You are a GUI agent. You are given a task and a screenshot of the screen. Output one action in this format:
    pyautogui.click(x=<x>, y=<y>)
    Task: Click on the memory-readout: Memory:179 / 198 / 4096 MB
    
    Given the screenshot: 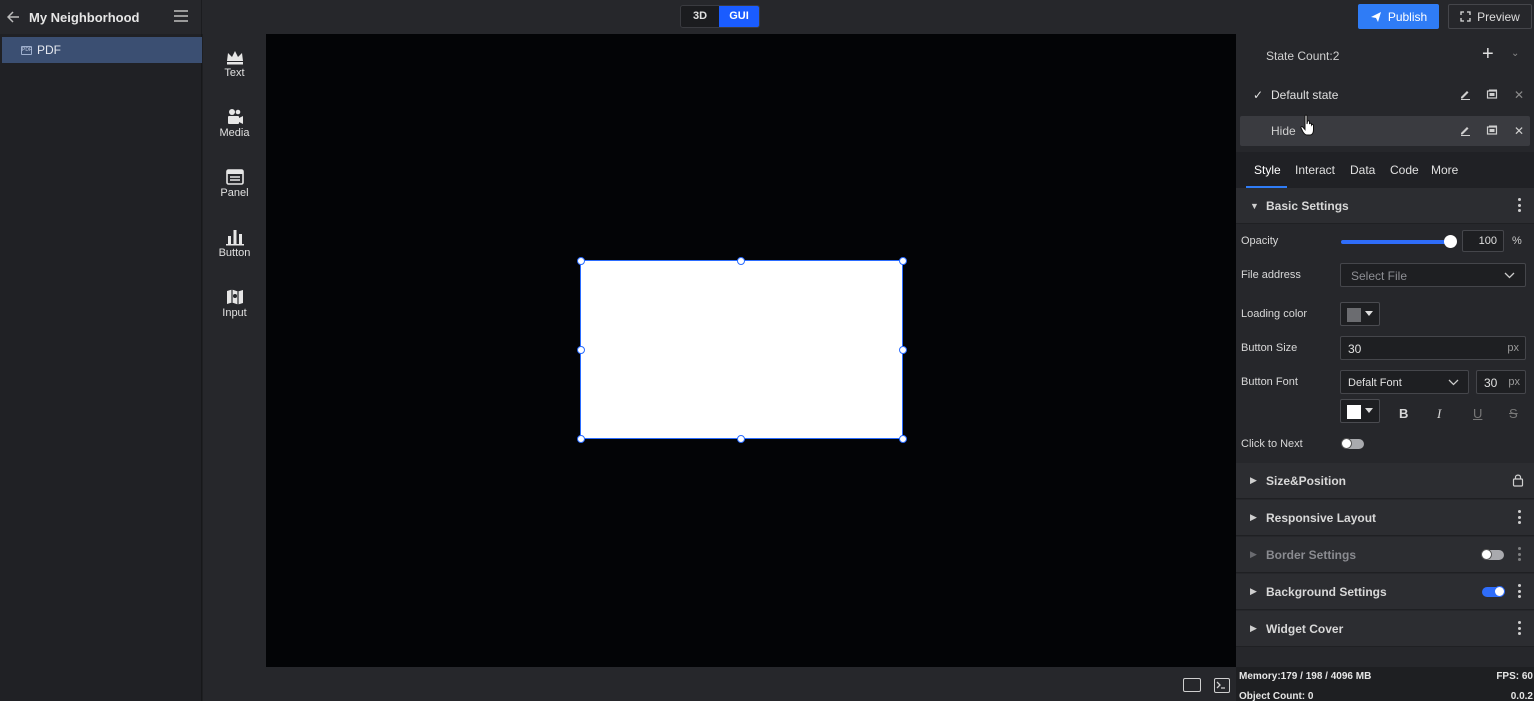 What is the action you would take?
    pyautogui.click(x=1305, y=676)
    